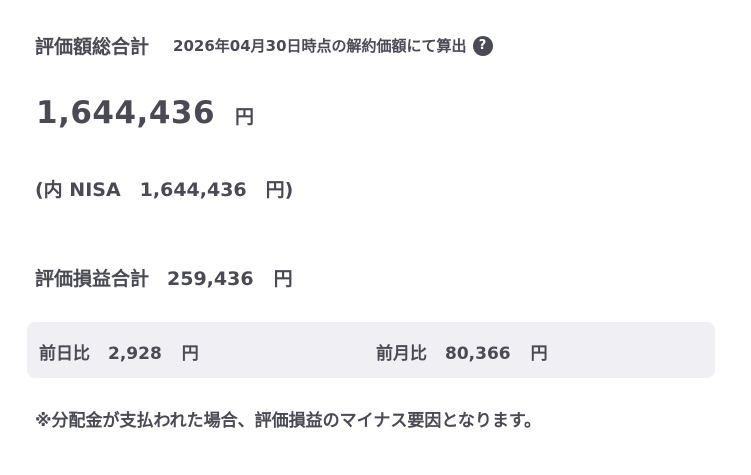 The height and width of the screenshot is (475, 751). What do you see at coordinates (539, 354) in the screenshot?
I see `month-over-month-unit: 円` at bounding box center [539, 354].